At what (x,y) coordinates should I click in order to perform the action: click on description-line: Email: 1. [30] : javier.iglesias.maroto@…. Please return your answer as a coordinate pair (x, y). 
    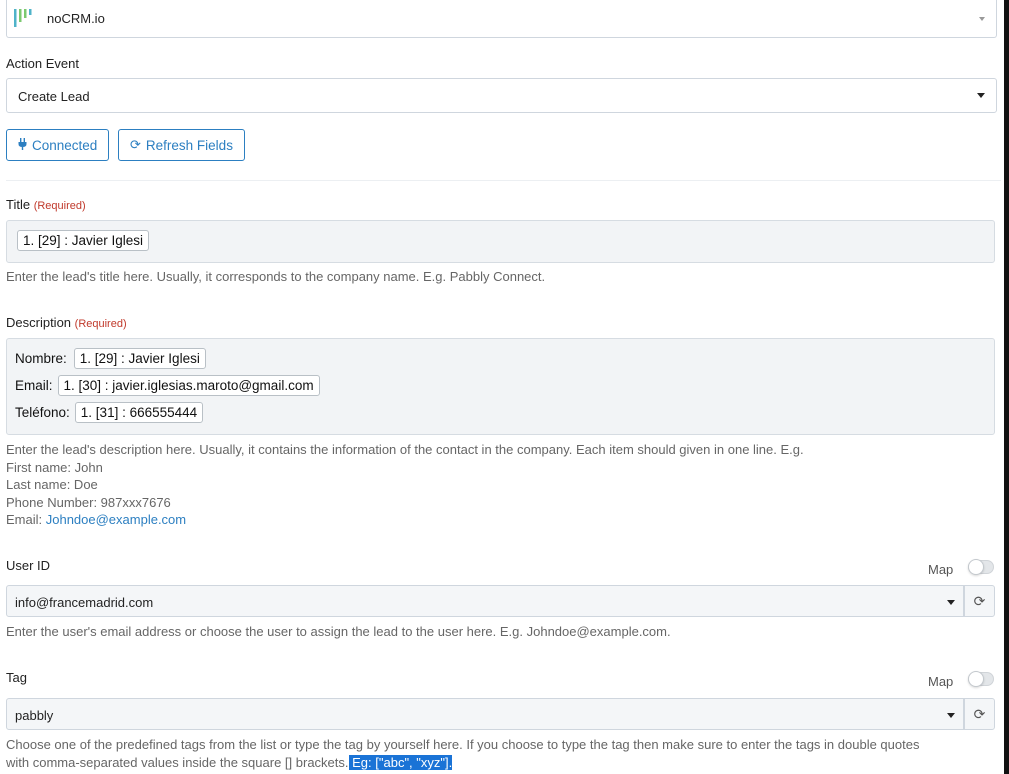
    Looking at the image, I should click on (167, 385).